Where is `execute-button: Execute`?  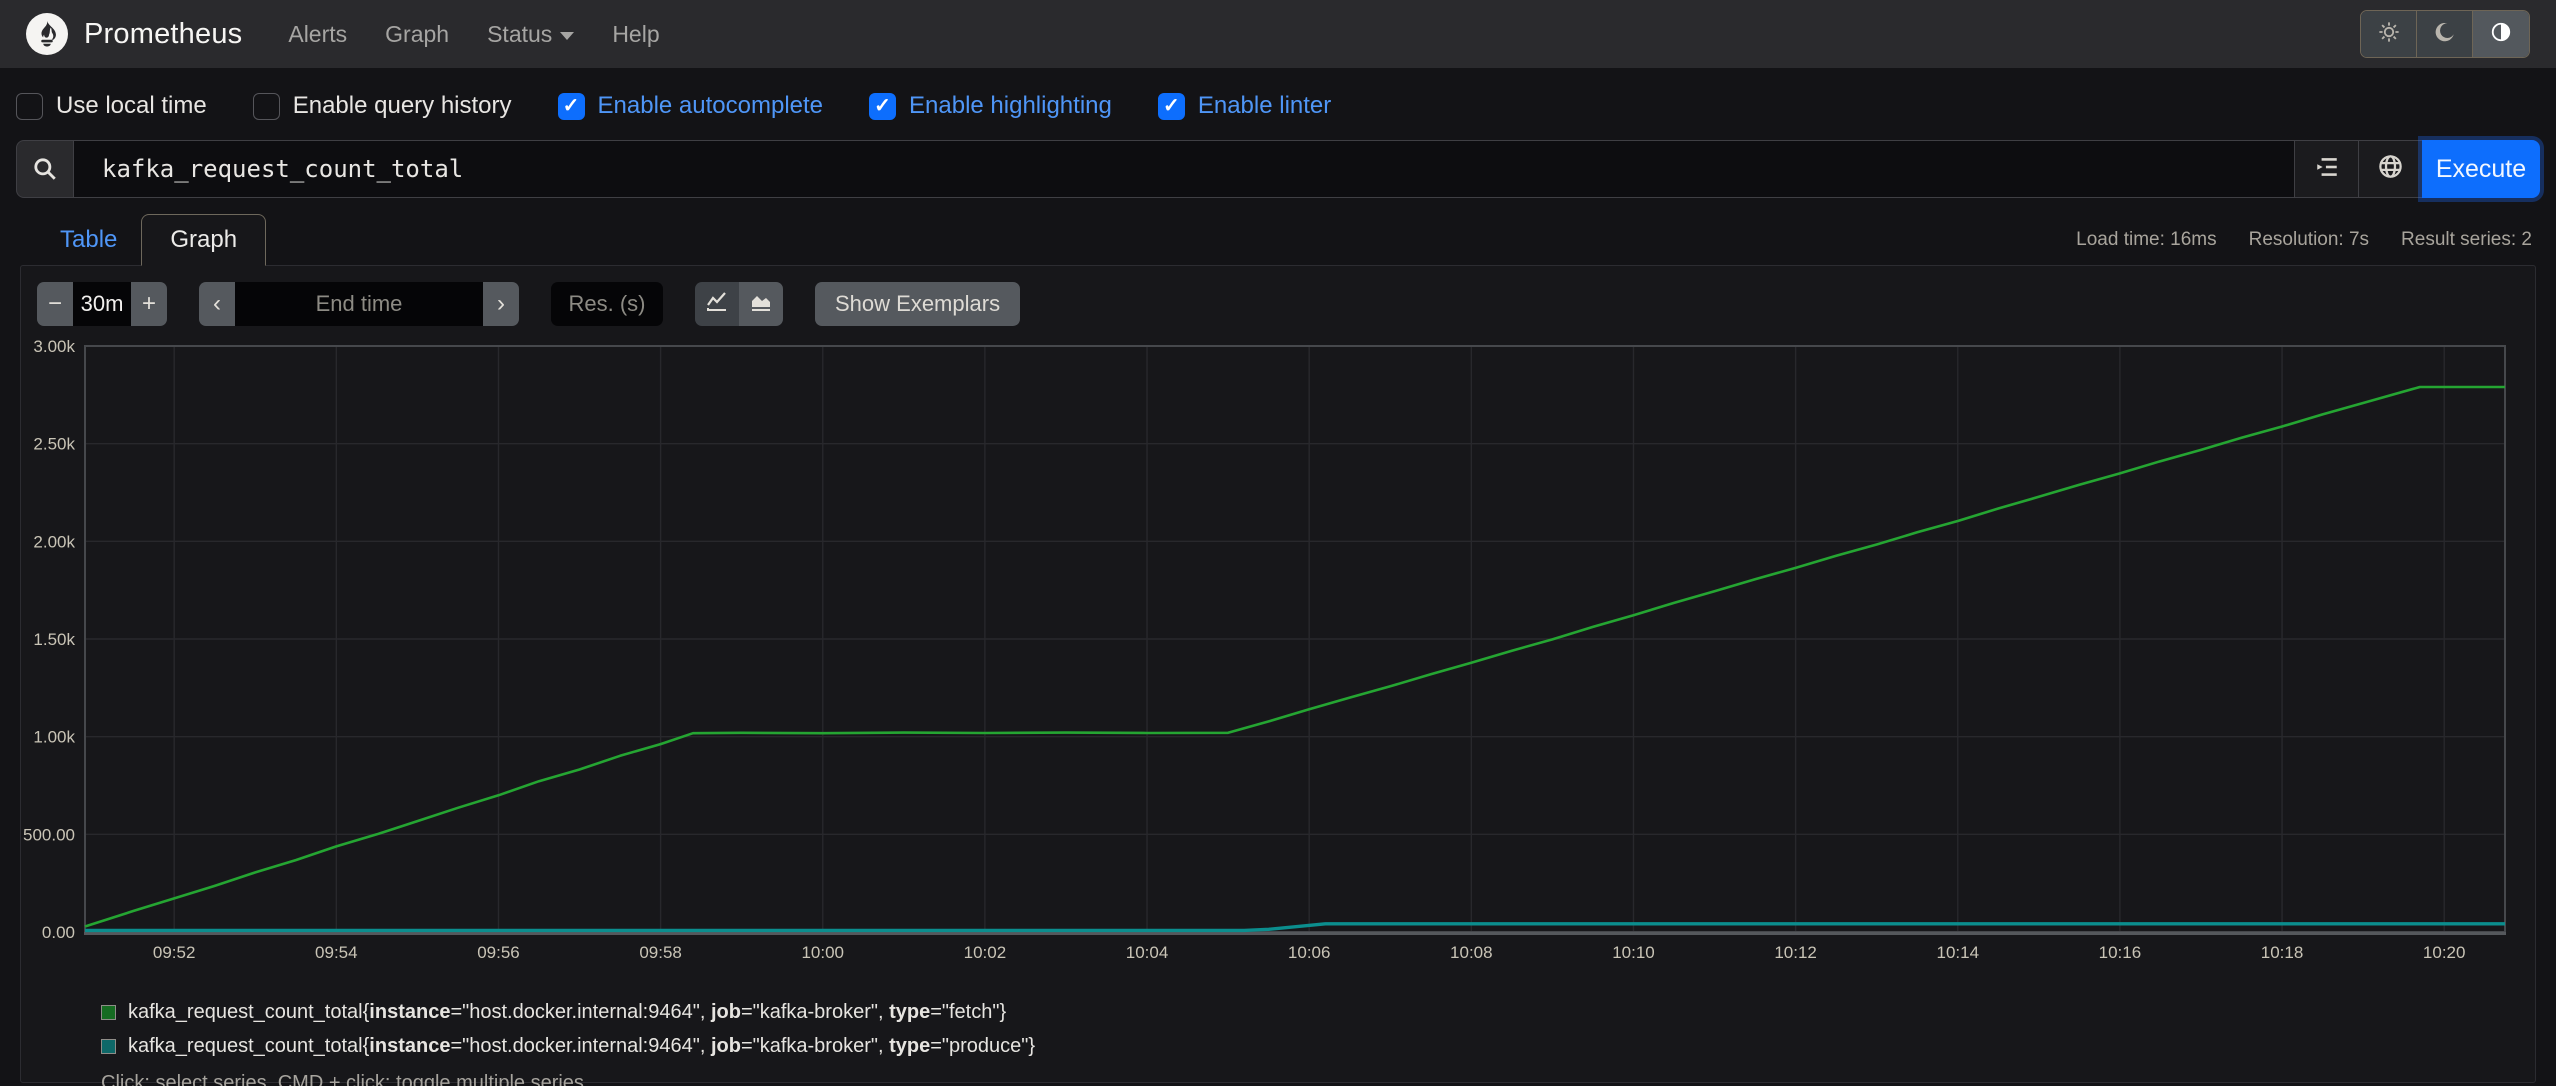 execute-button: Execute is located at coordinates (2481, 169).